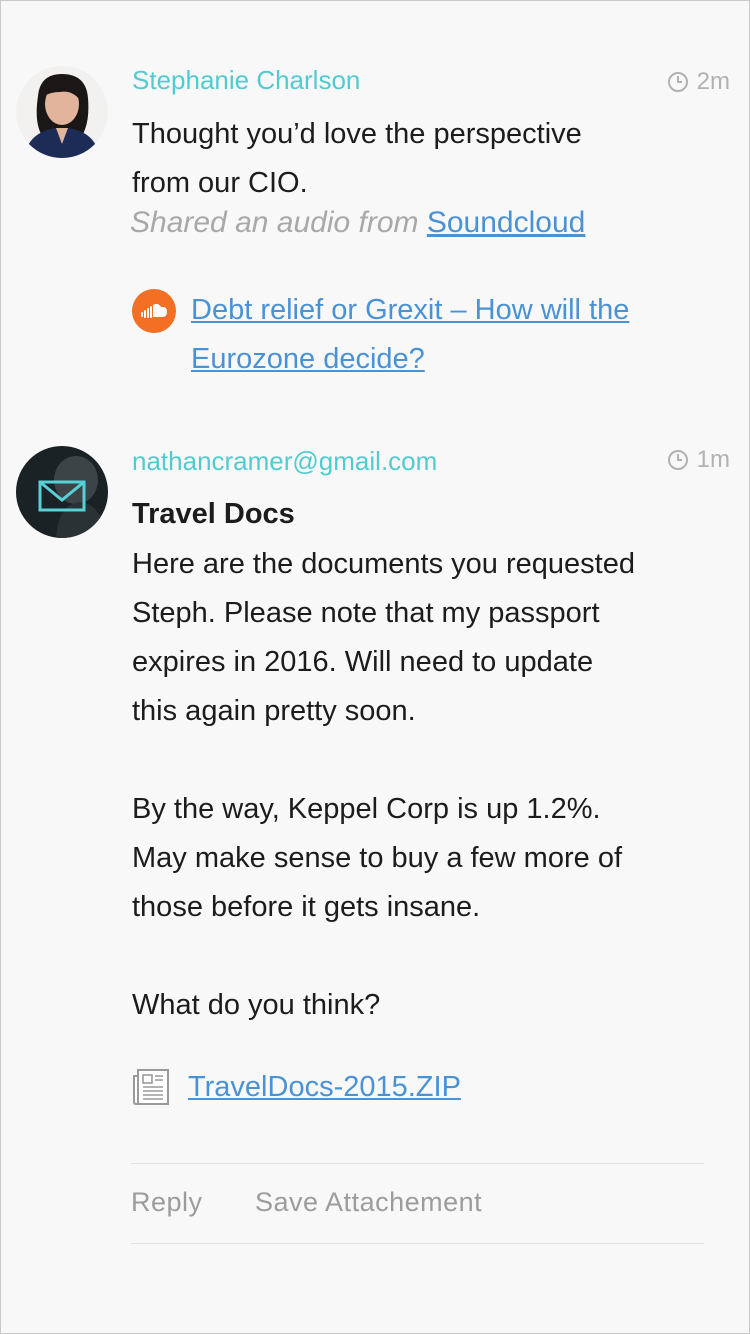 This screenshot has height=1334, width=750. What do you see at coordinates (274, 222) in the screenshot?
I see `shared-prefix: Shared an audio from` at bounding box center [274, 222].